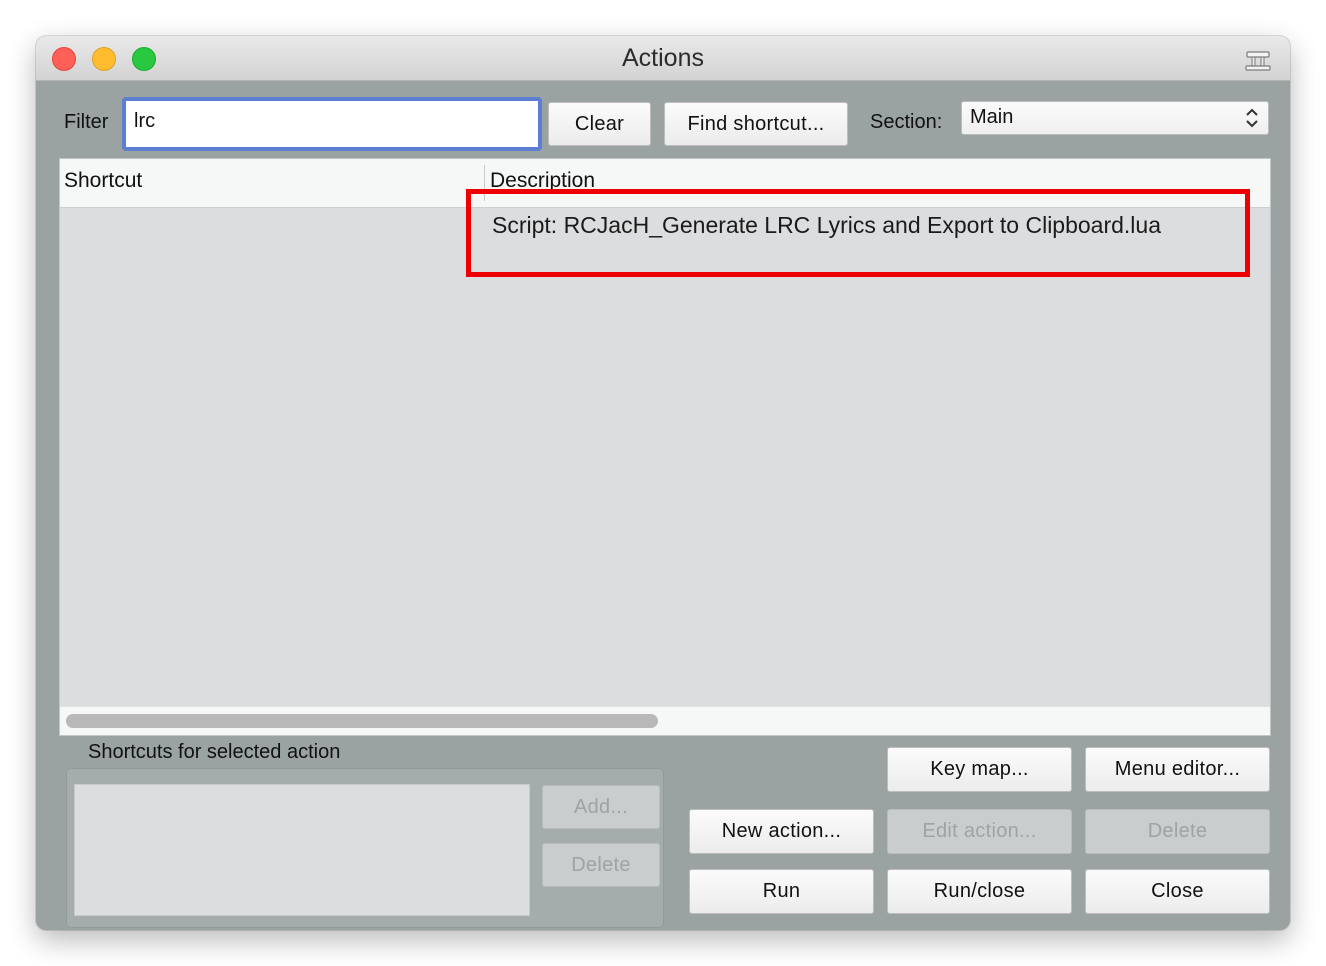 This screenshot has width=1326, height=966. Describe the element at coordinates (145, 121) in the screenshot. I see `filter-input-value: lrc` at that location.